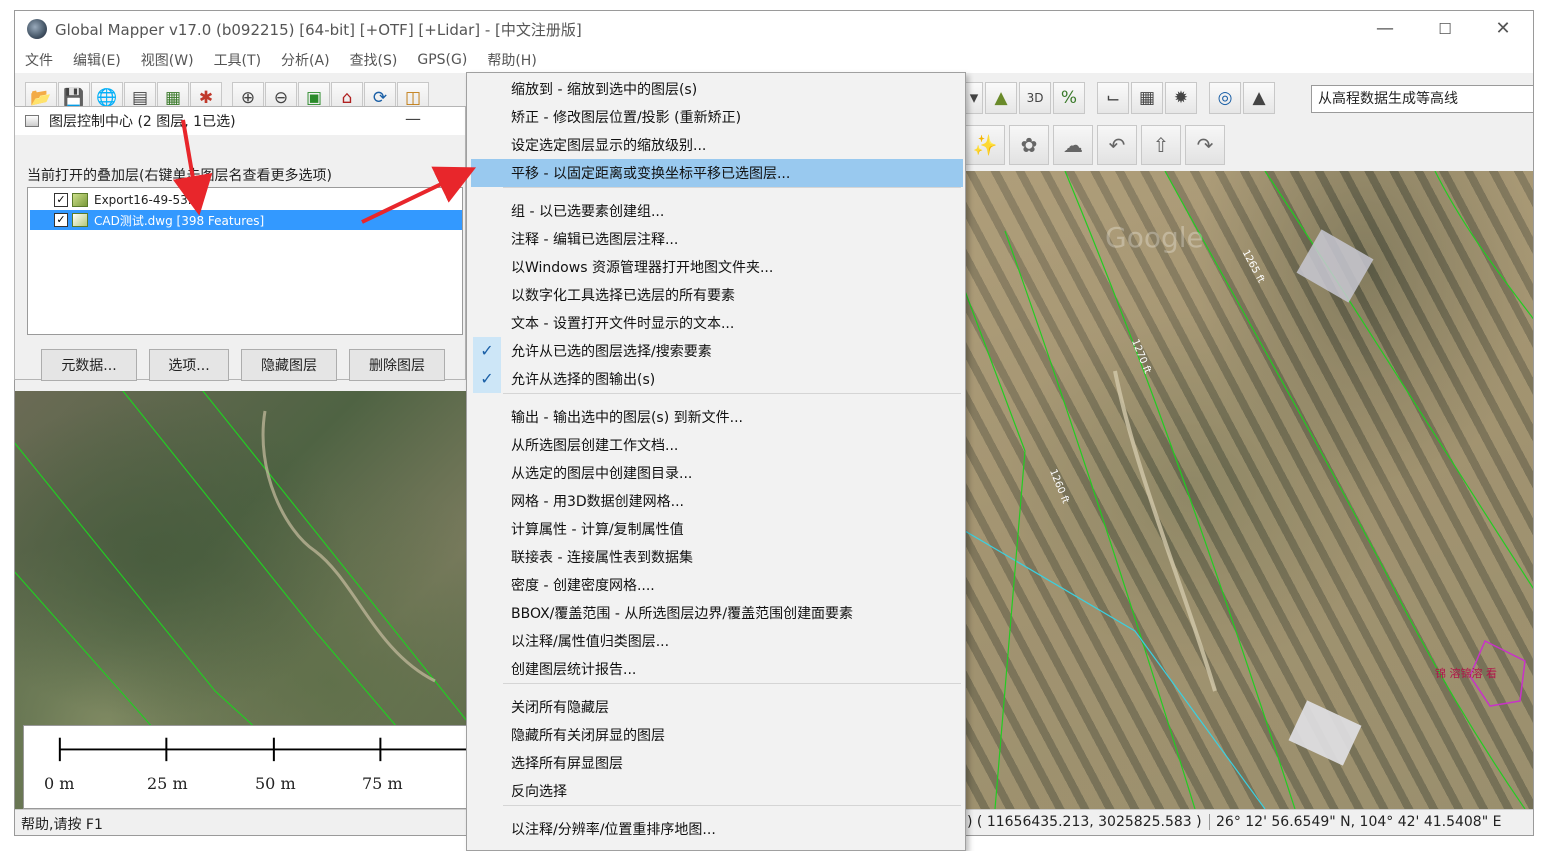 This screenshot has height=851, width=1549. What do you see at coordinates (1029, 145) in the screenshot?
I see `move-feature-icon: ✿` at bounding box center [1029, 145].